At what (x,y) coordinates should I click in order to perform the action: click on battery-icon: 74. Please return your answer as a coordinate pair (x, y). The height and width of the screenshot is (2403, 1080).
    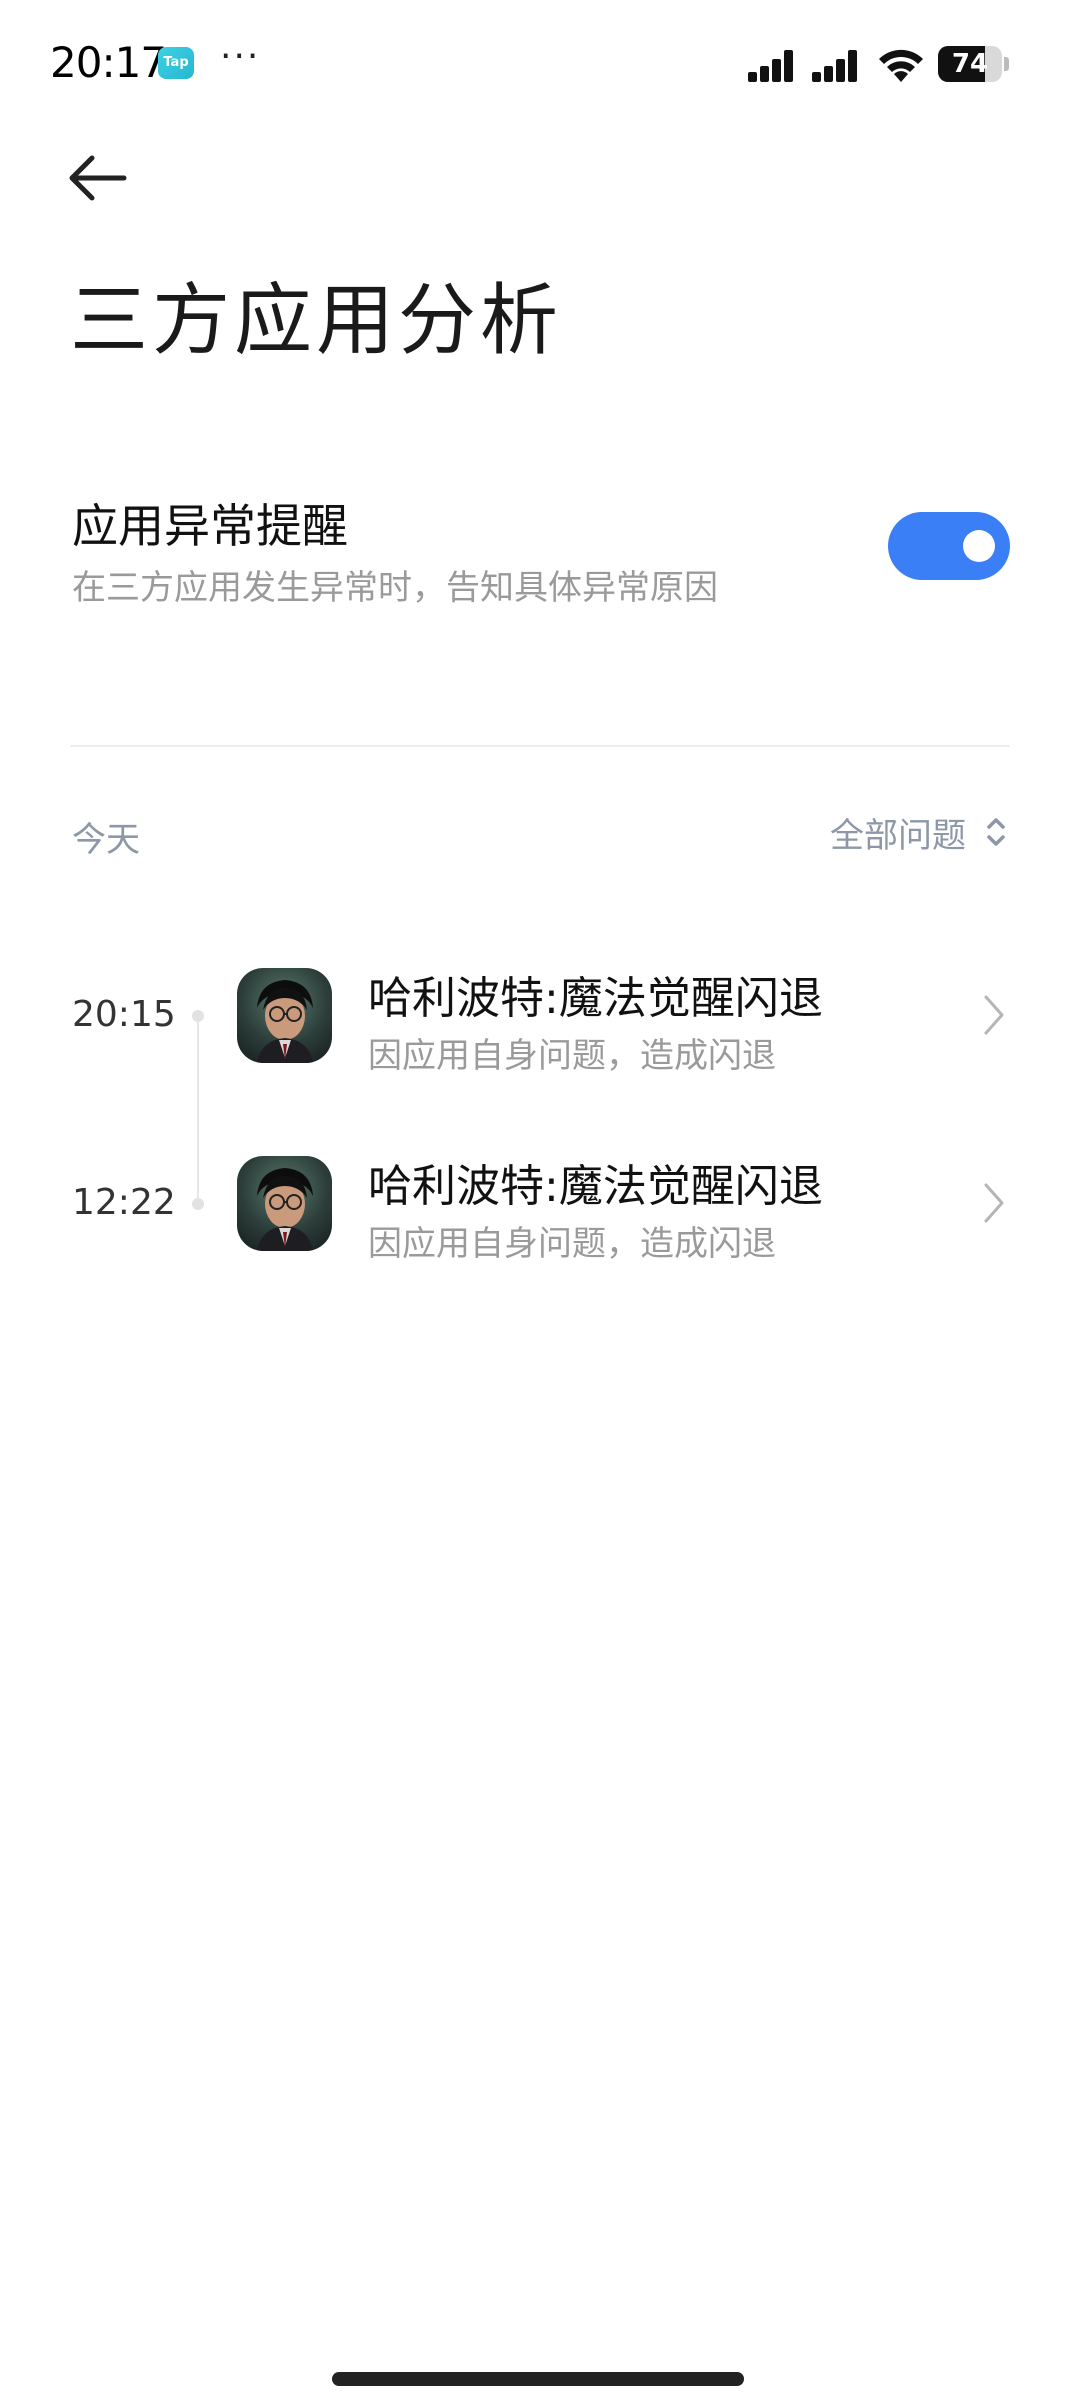
    Looking at the image, I should click on (974, 64).